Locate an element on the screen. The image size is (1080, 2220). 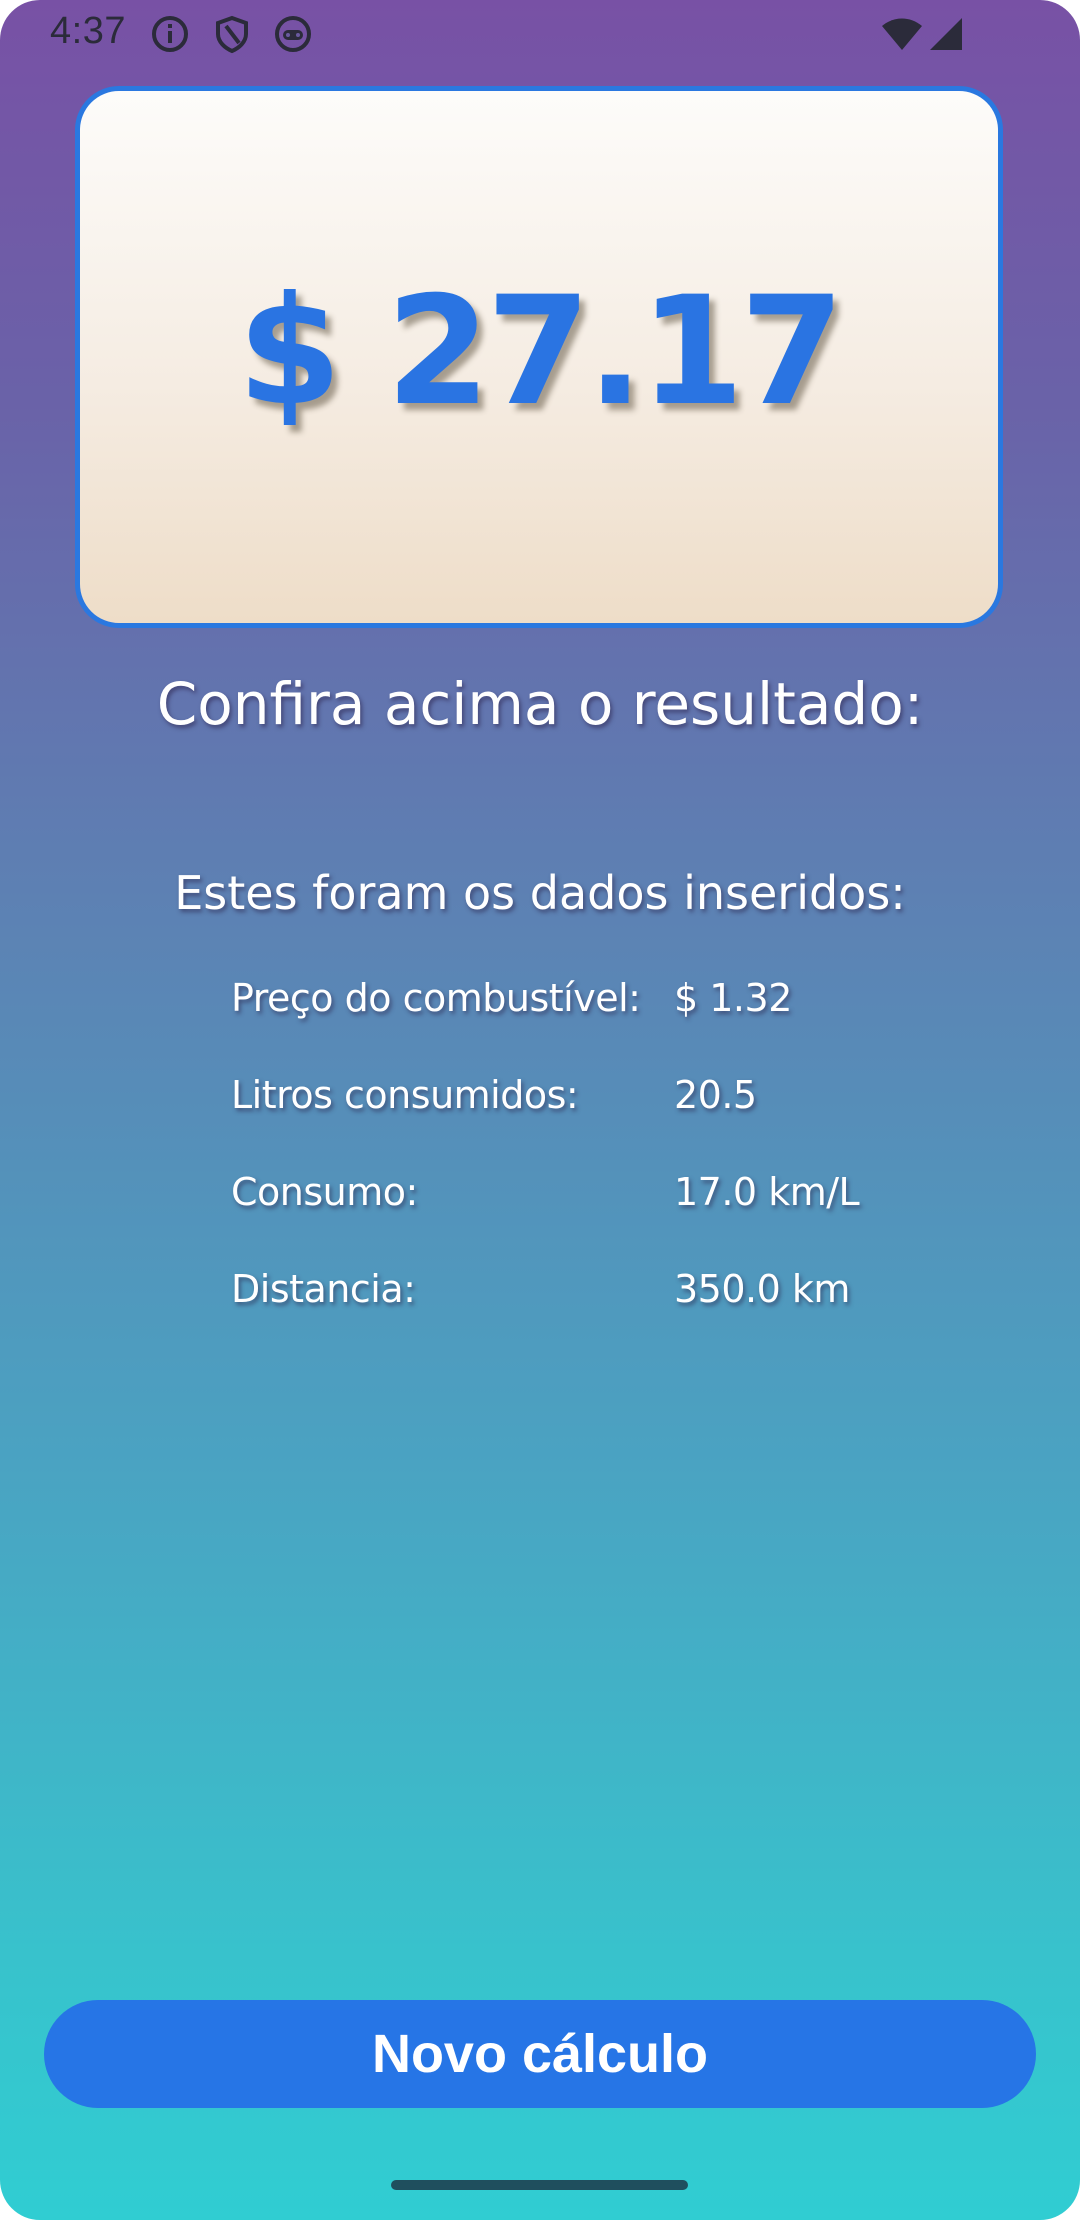
result-value: $ 27.17 is located at coordinates (540, 352).